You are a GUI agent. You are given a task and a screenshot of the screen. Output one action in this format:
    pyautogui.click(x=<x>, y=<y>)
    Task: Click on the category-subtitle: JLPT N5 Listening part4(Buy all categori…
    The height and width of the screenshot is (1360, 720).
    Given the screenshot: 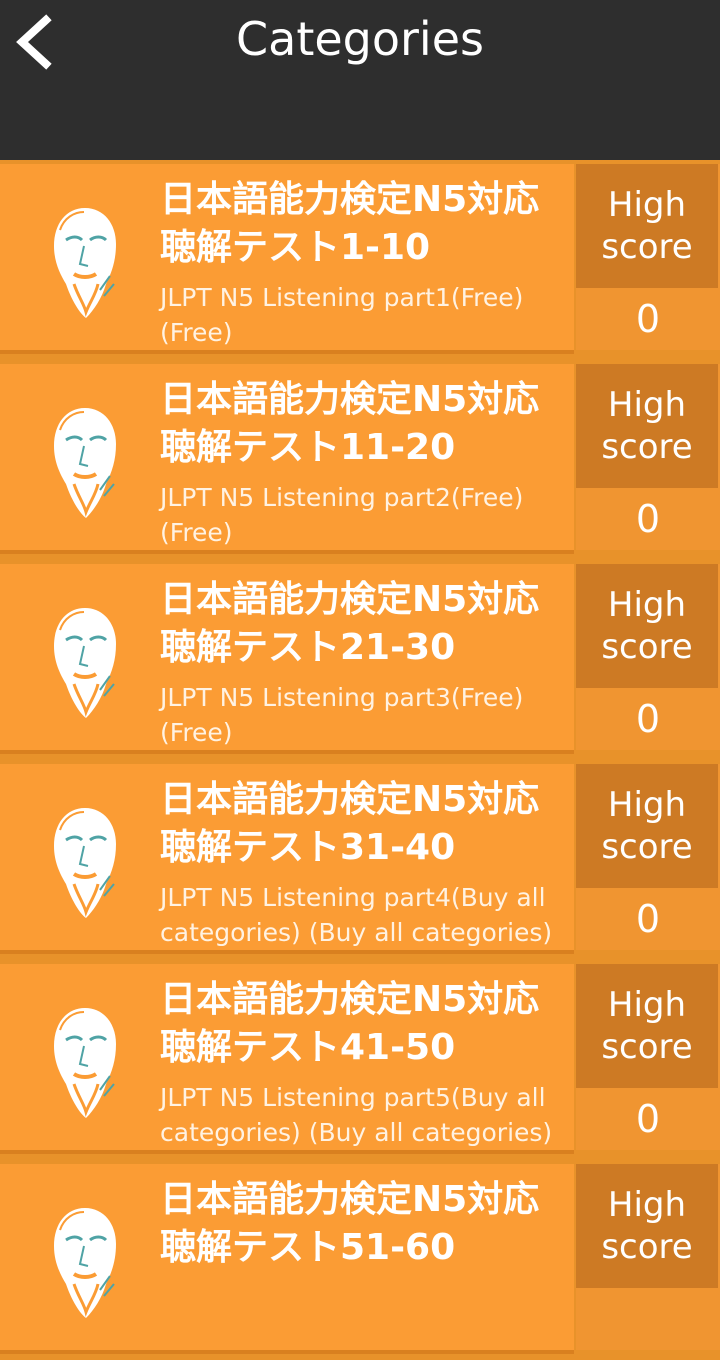 What is the action you would take?
    pyautogui.click(x=356, y=915)
    